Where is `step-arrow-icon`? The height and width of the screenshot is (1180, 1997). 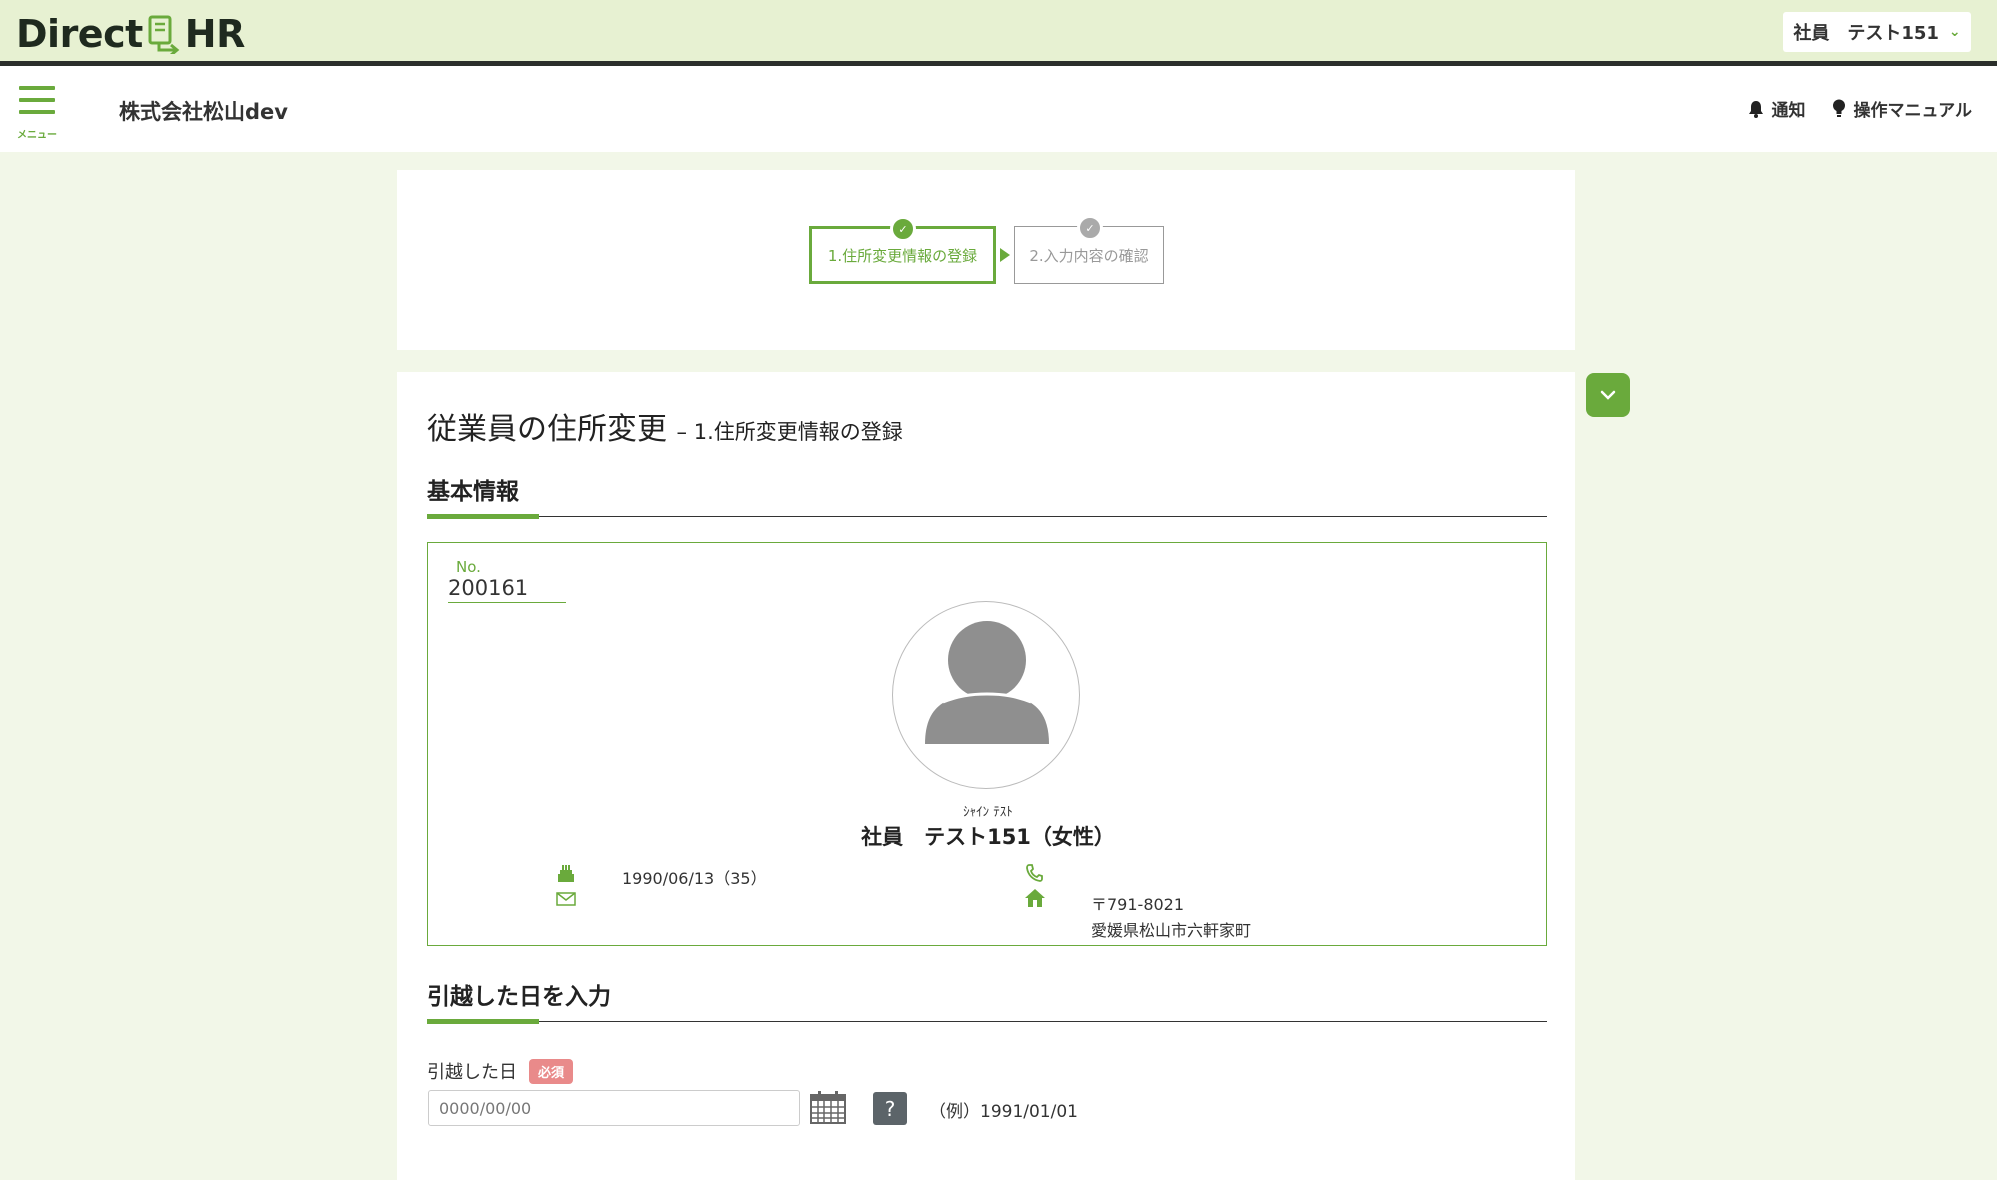 step-arrow-icon is located at coordinates (1005, 255).